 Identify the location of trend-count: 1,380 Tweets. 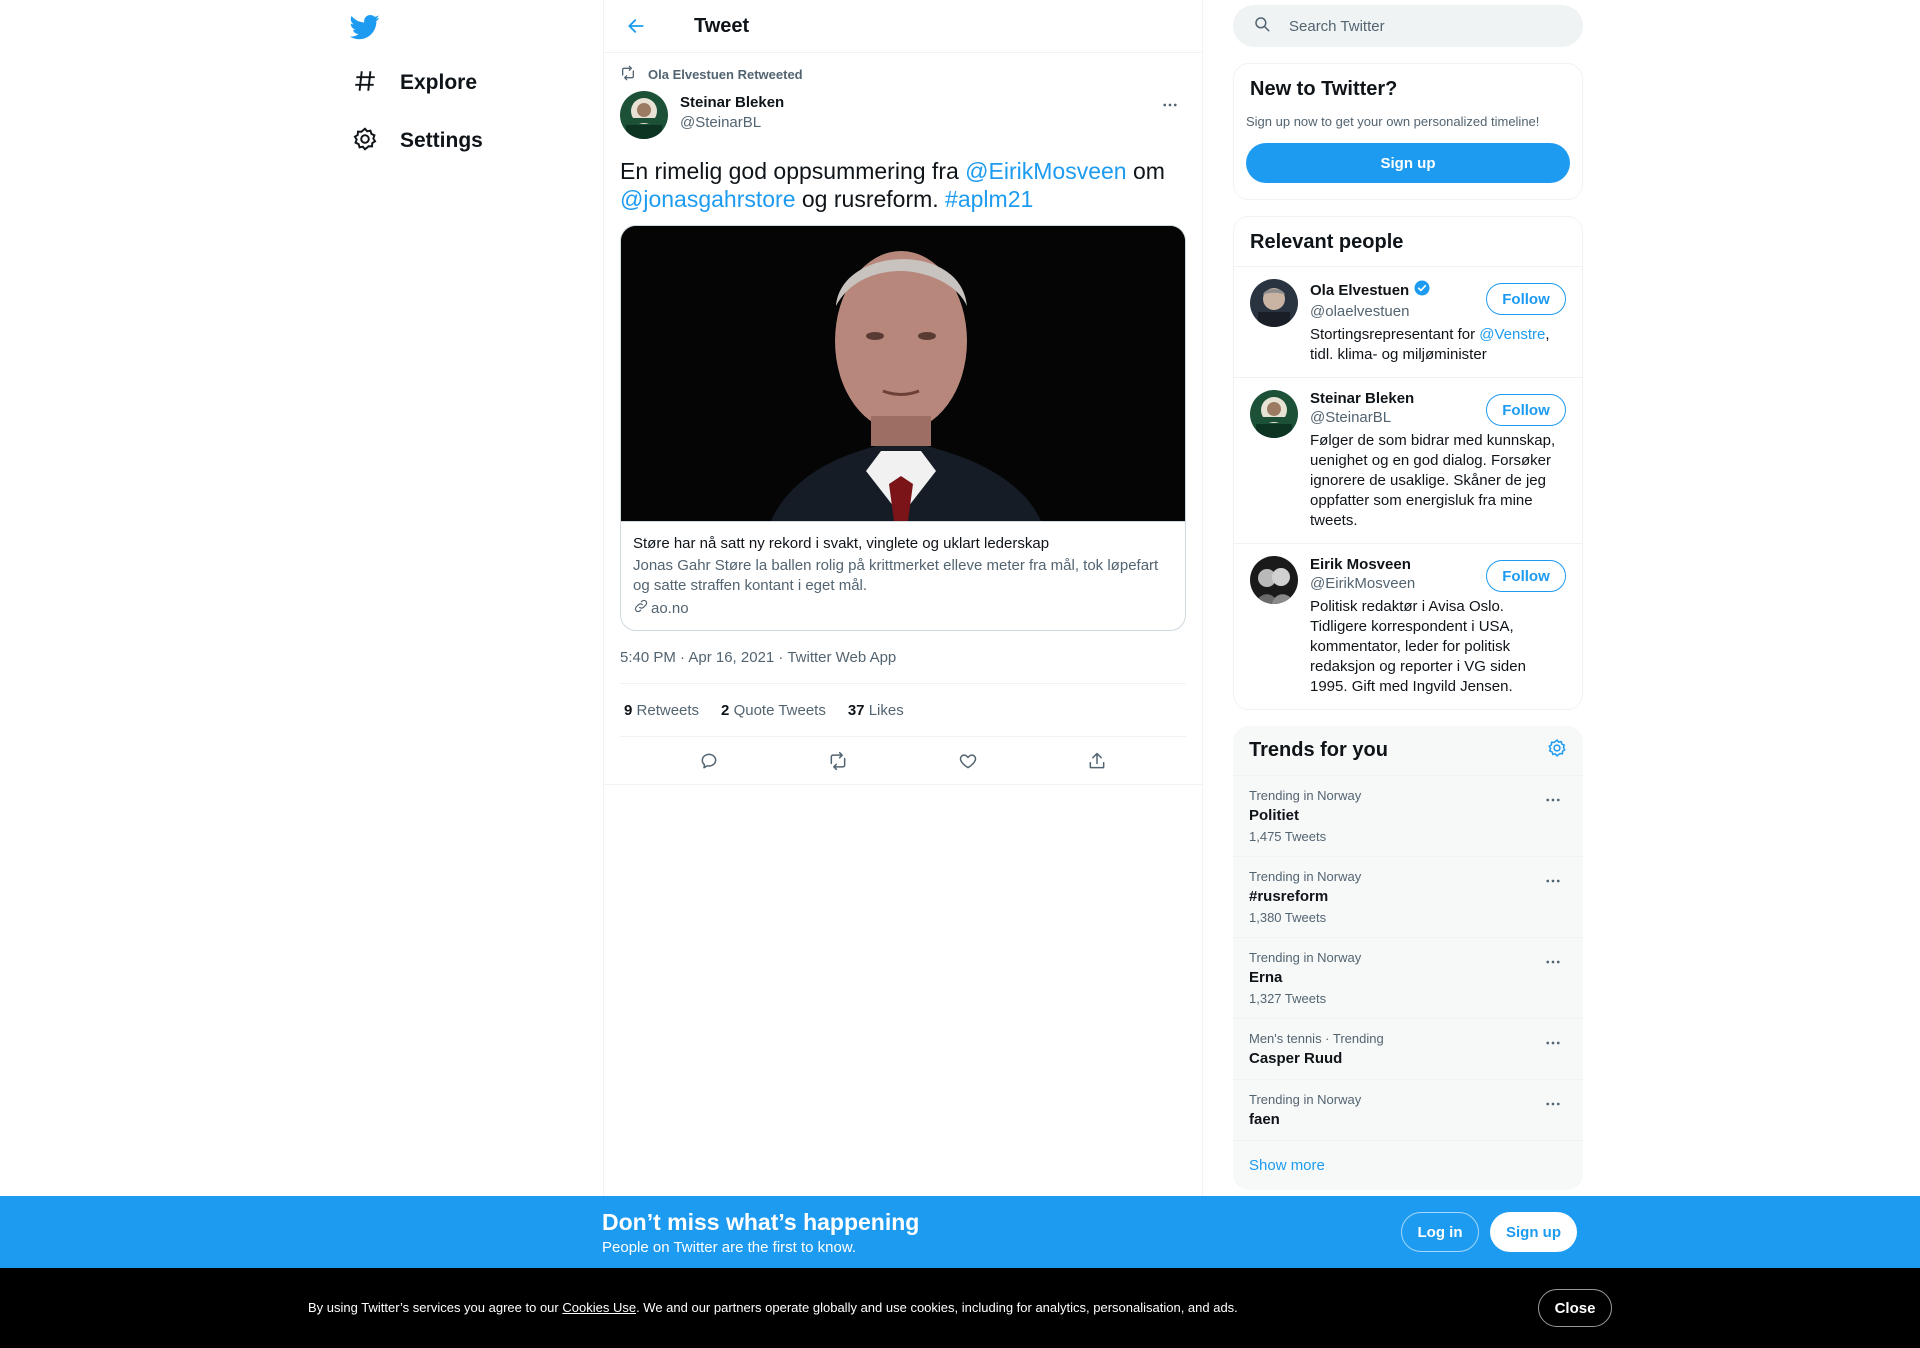
(1288, 917).